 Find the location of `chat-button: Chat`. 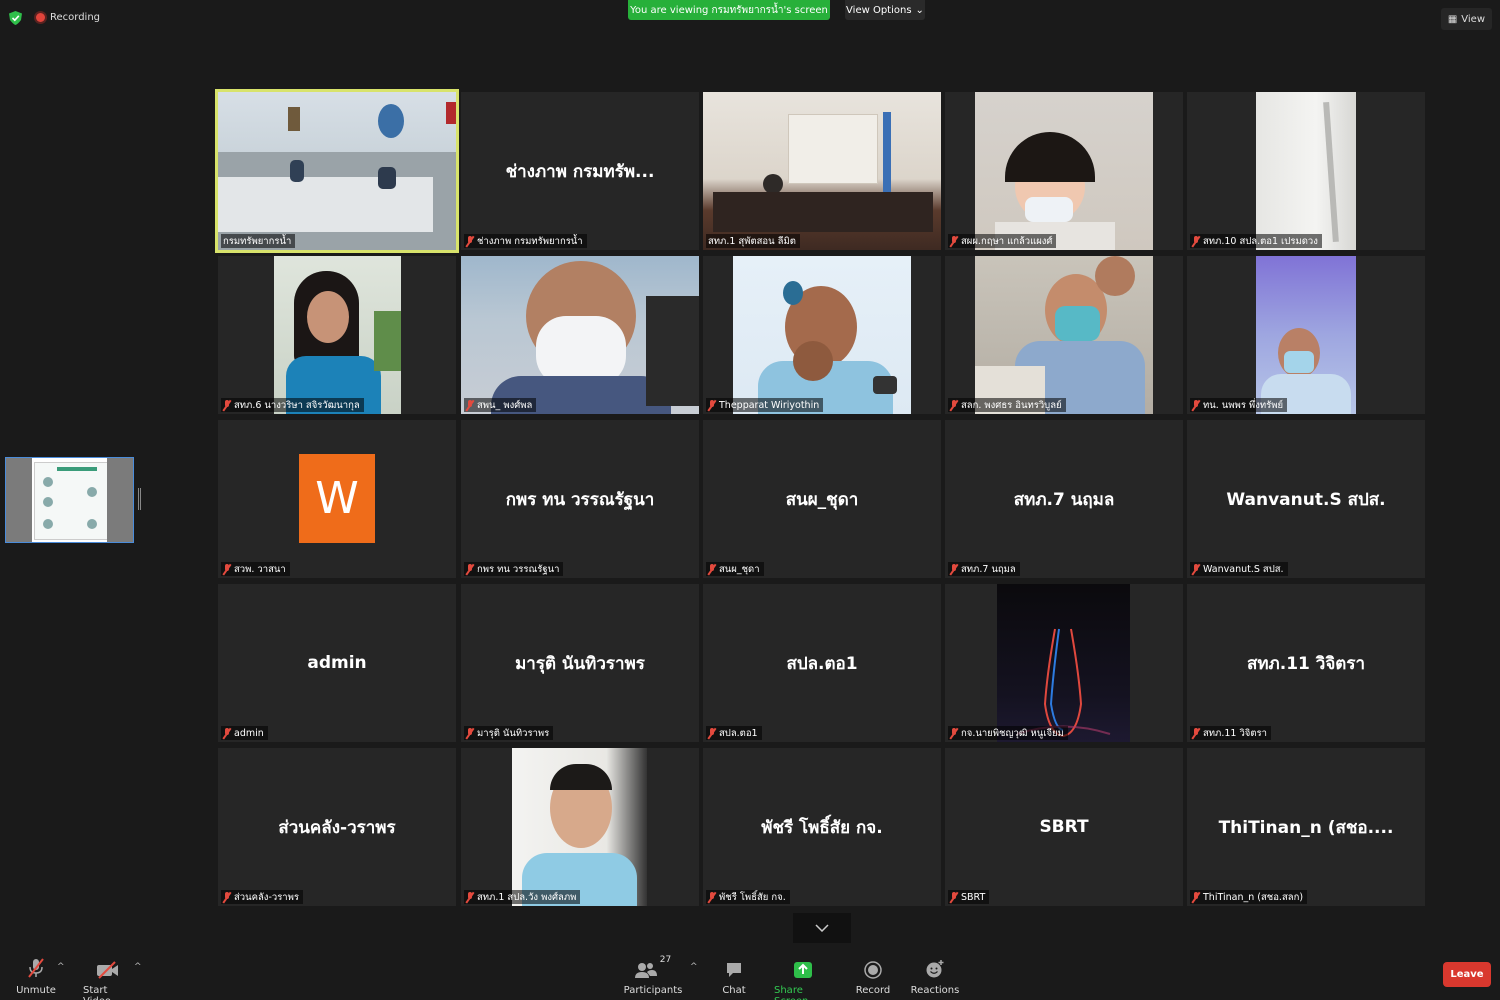

chat-button: Chat is located at coordinates (734, 975).